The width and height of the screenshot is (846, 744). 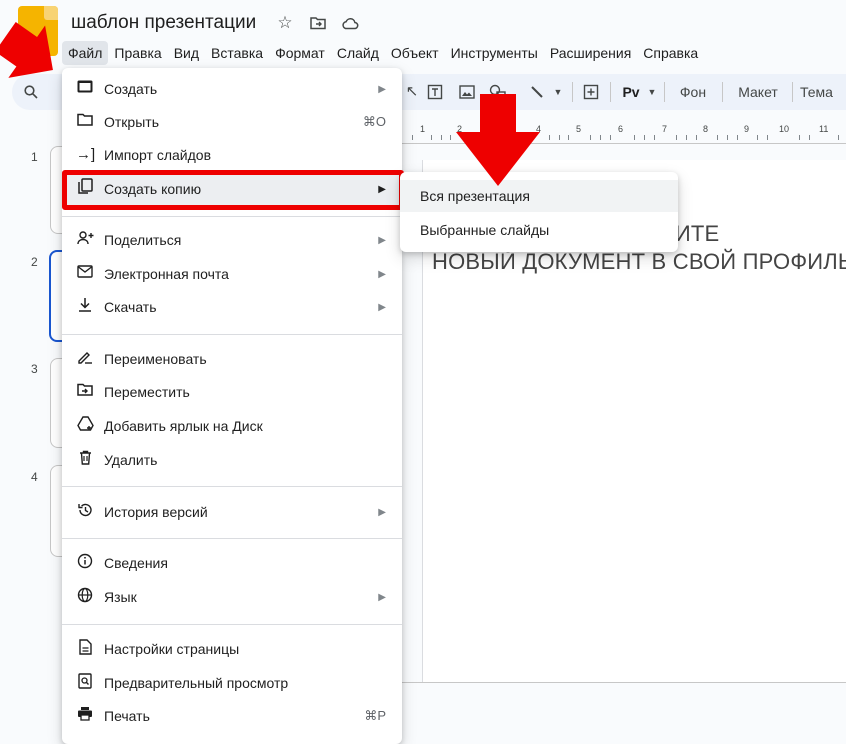 I want to click on share-person-icon, so click(x=85, y=240).